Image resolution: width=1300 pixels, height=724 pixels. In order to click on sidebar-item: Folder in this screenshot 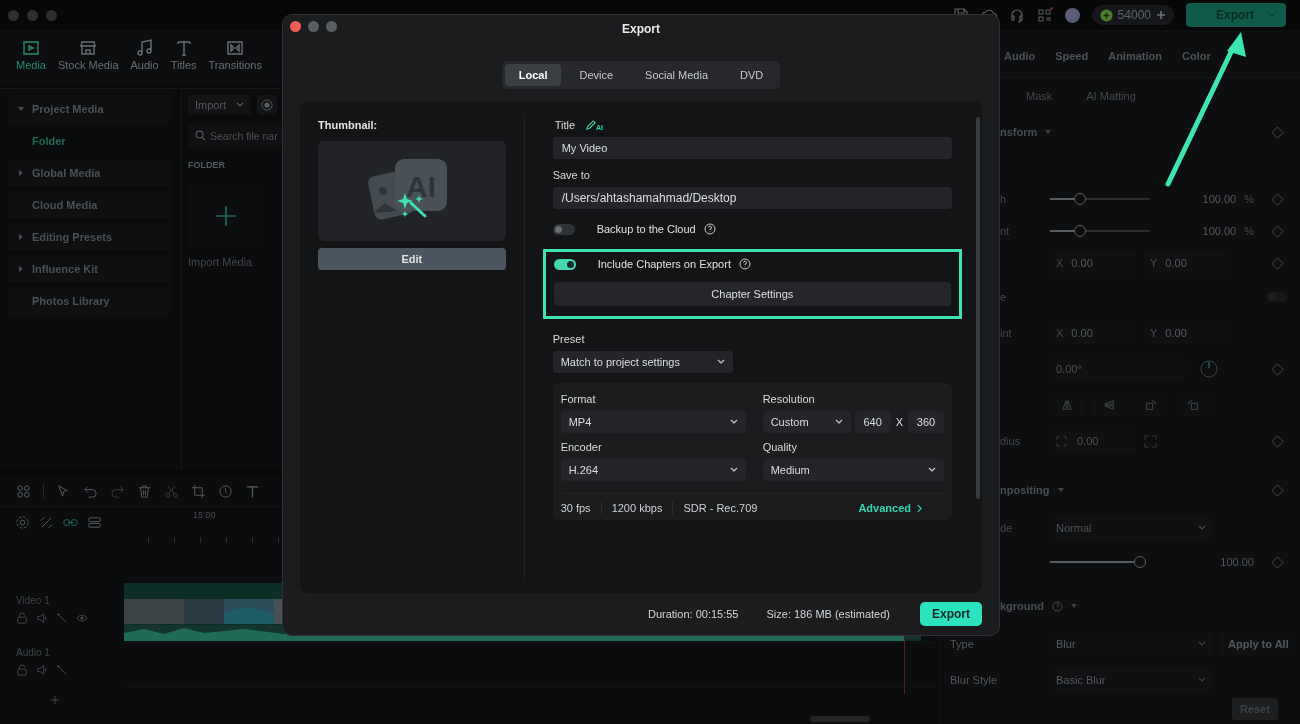, I will do `click(90, 141)`.